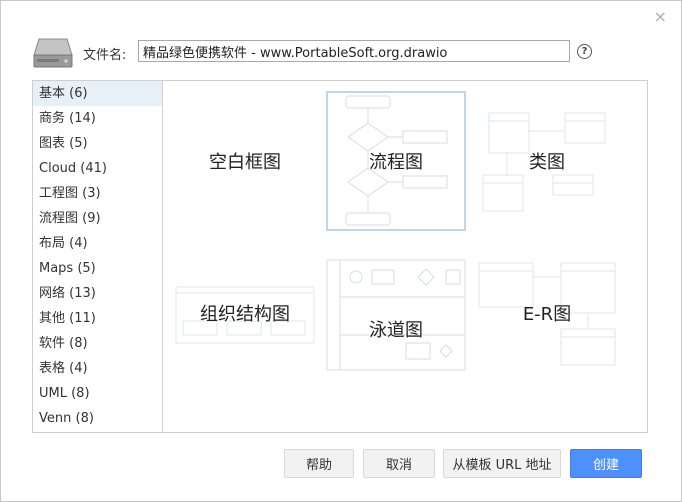 Image resolution: width=682 pixels, height=502 pixels. What do you see at coordinates (97, 343) in the screenshot?
I see `category-item-software: 软件 (8)` at bounding box center [97, 343].